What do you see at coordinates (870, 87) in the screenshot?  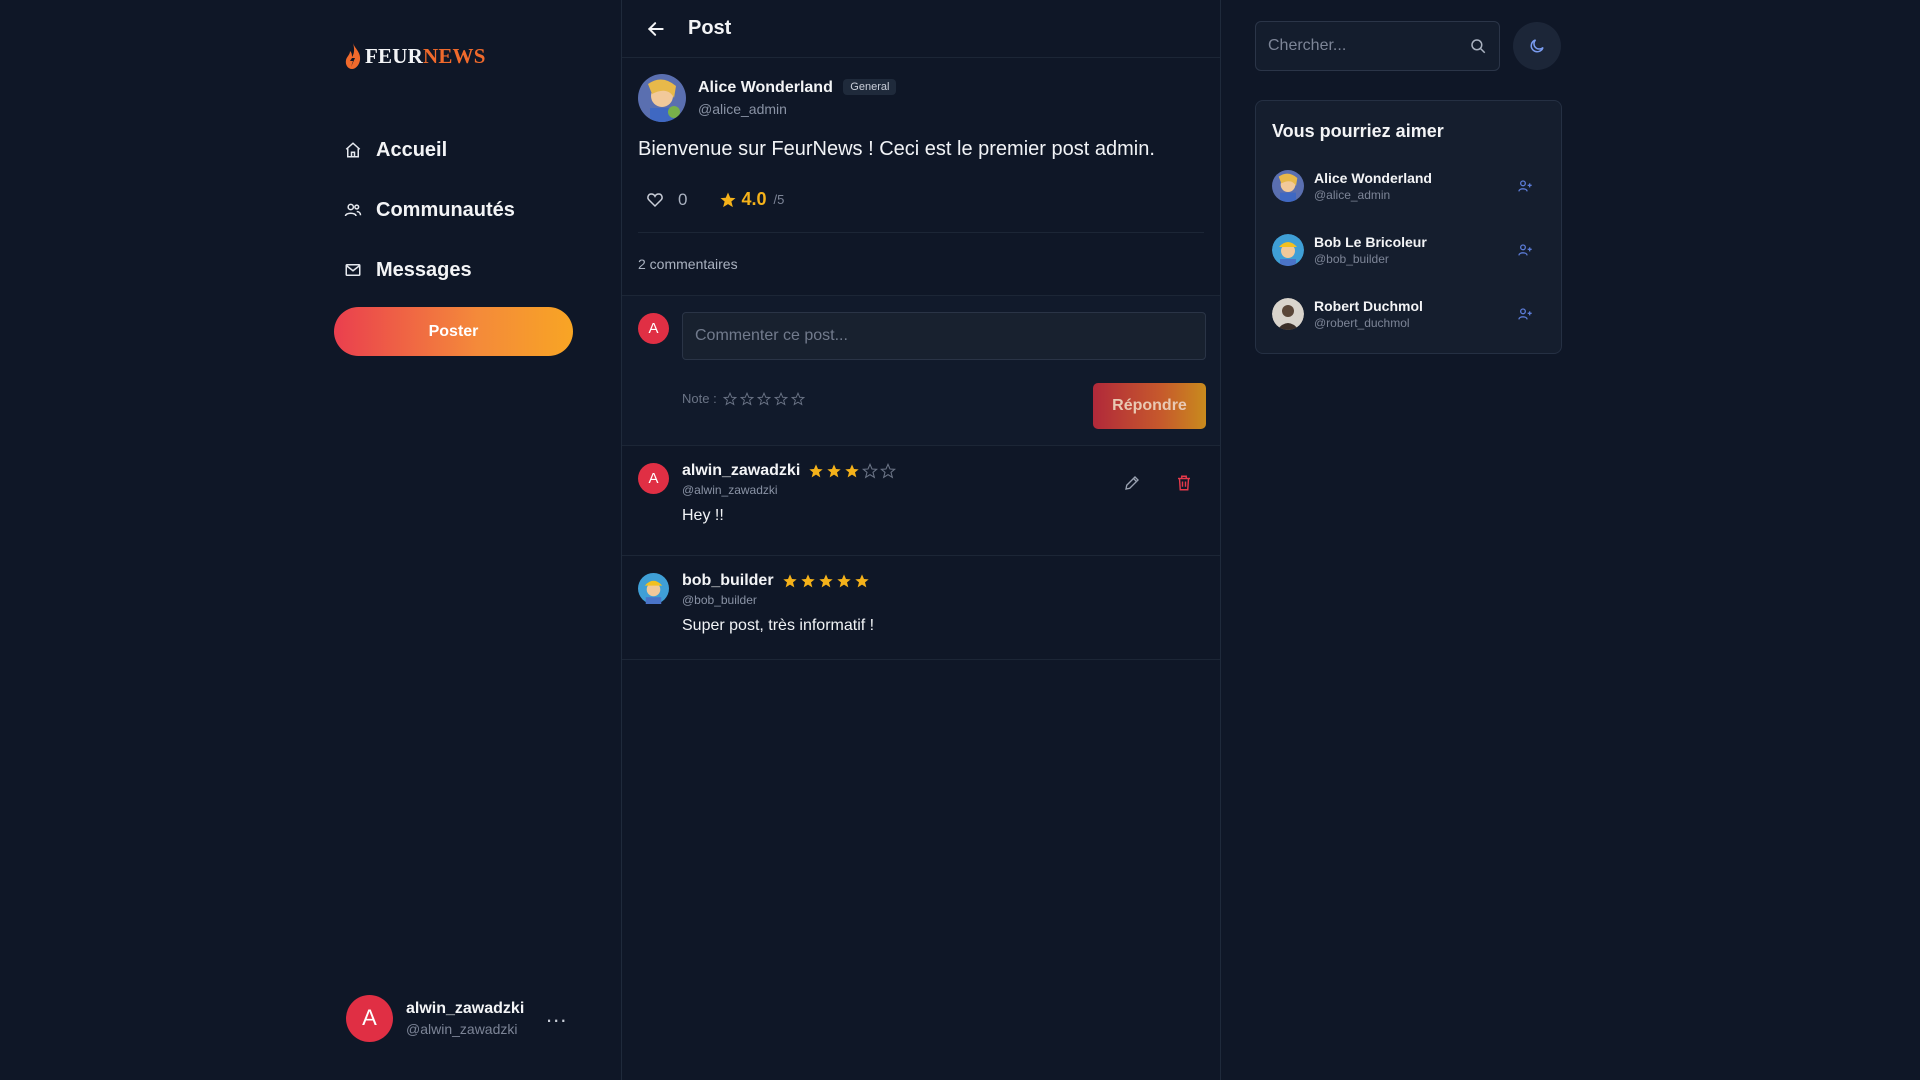 I see `post-tag-badge: General` at bounding box center [870, 87].